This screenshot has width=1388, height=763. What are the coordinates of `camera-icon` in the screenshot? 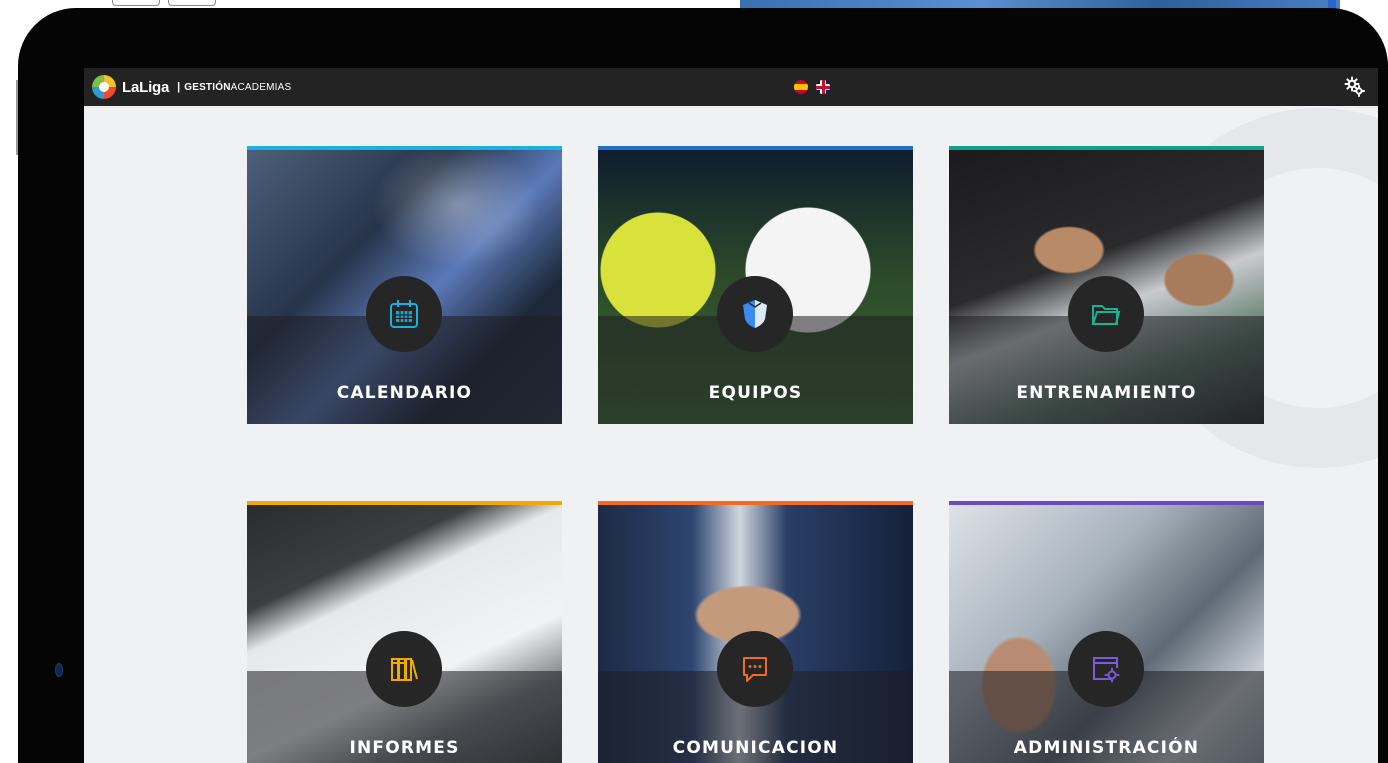 It's located at (59, 670).